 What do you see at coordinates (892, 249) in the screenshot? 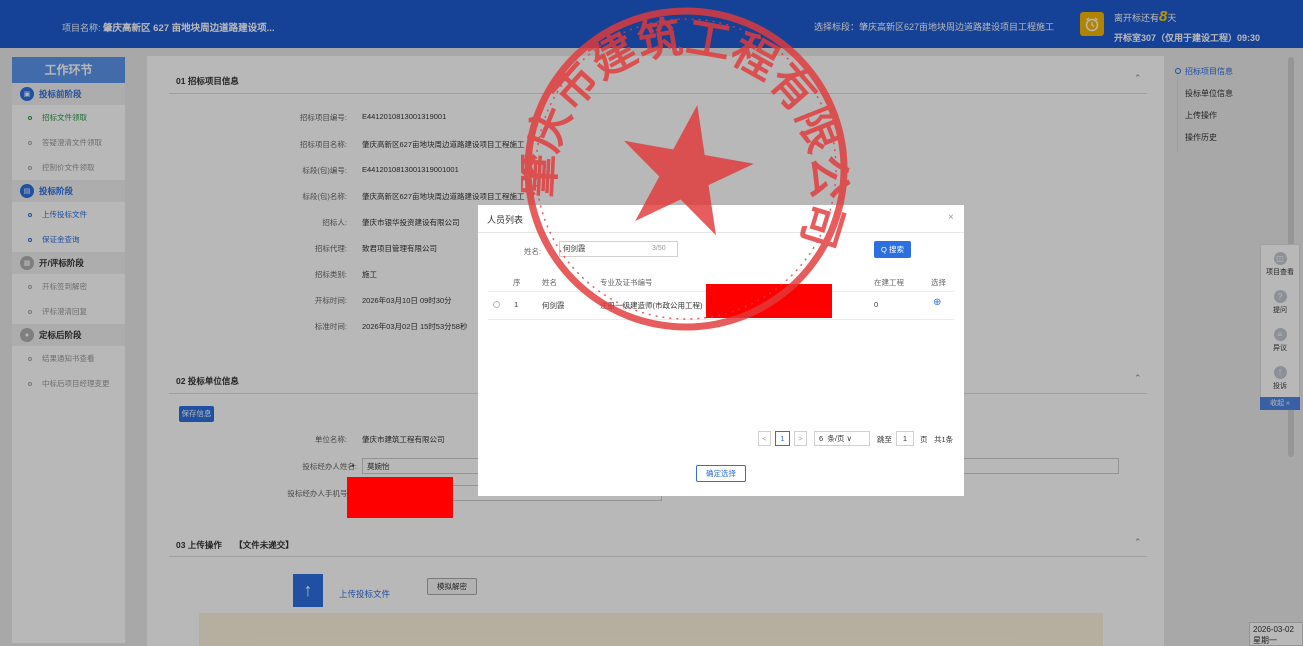
I see `search-button: Q 搜索` at bounding box center [892, 249].